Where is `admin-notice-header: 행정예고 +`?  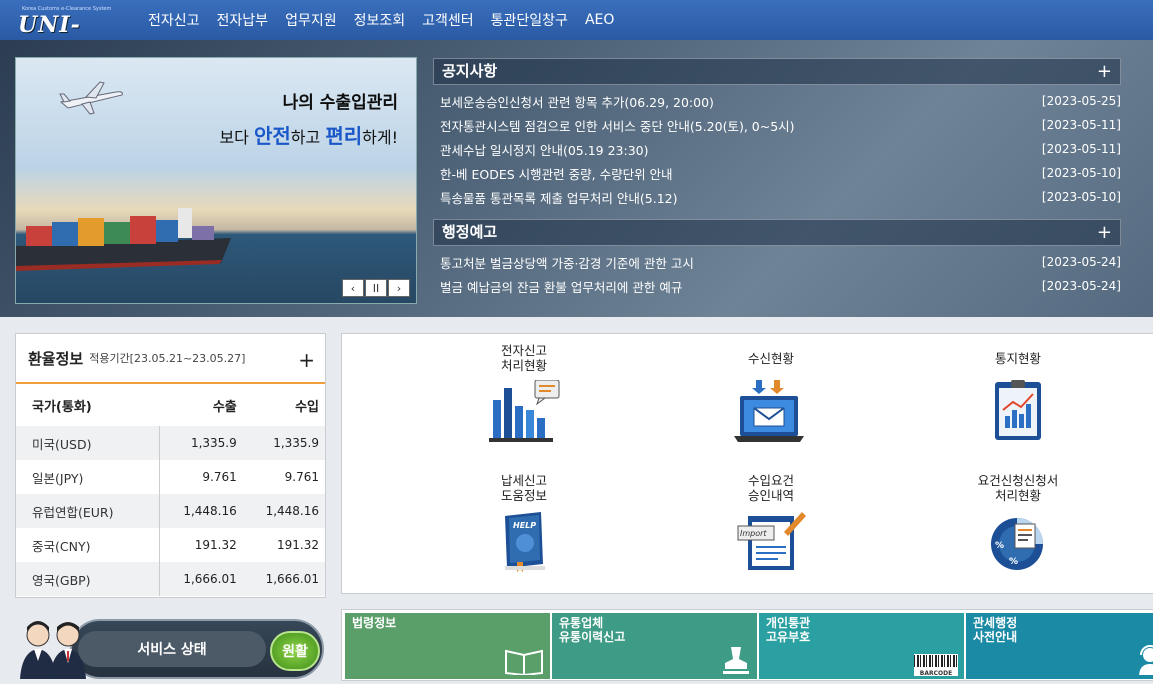
admin-notice-header: 행정예고 + is located at coordinates (777, 232).